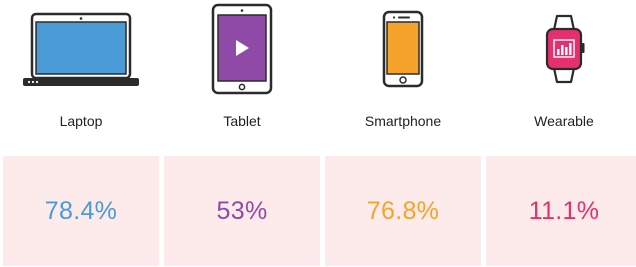 Image resolution: width=636 pixels, height=267 pixels. What do you see at coordinates (242, 50) in the screenshot?
I see `tablet-icon` at bounding box center [242, 50].